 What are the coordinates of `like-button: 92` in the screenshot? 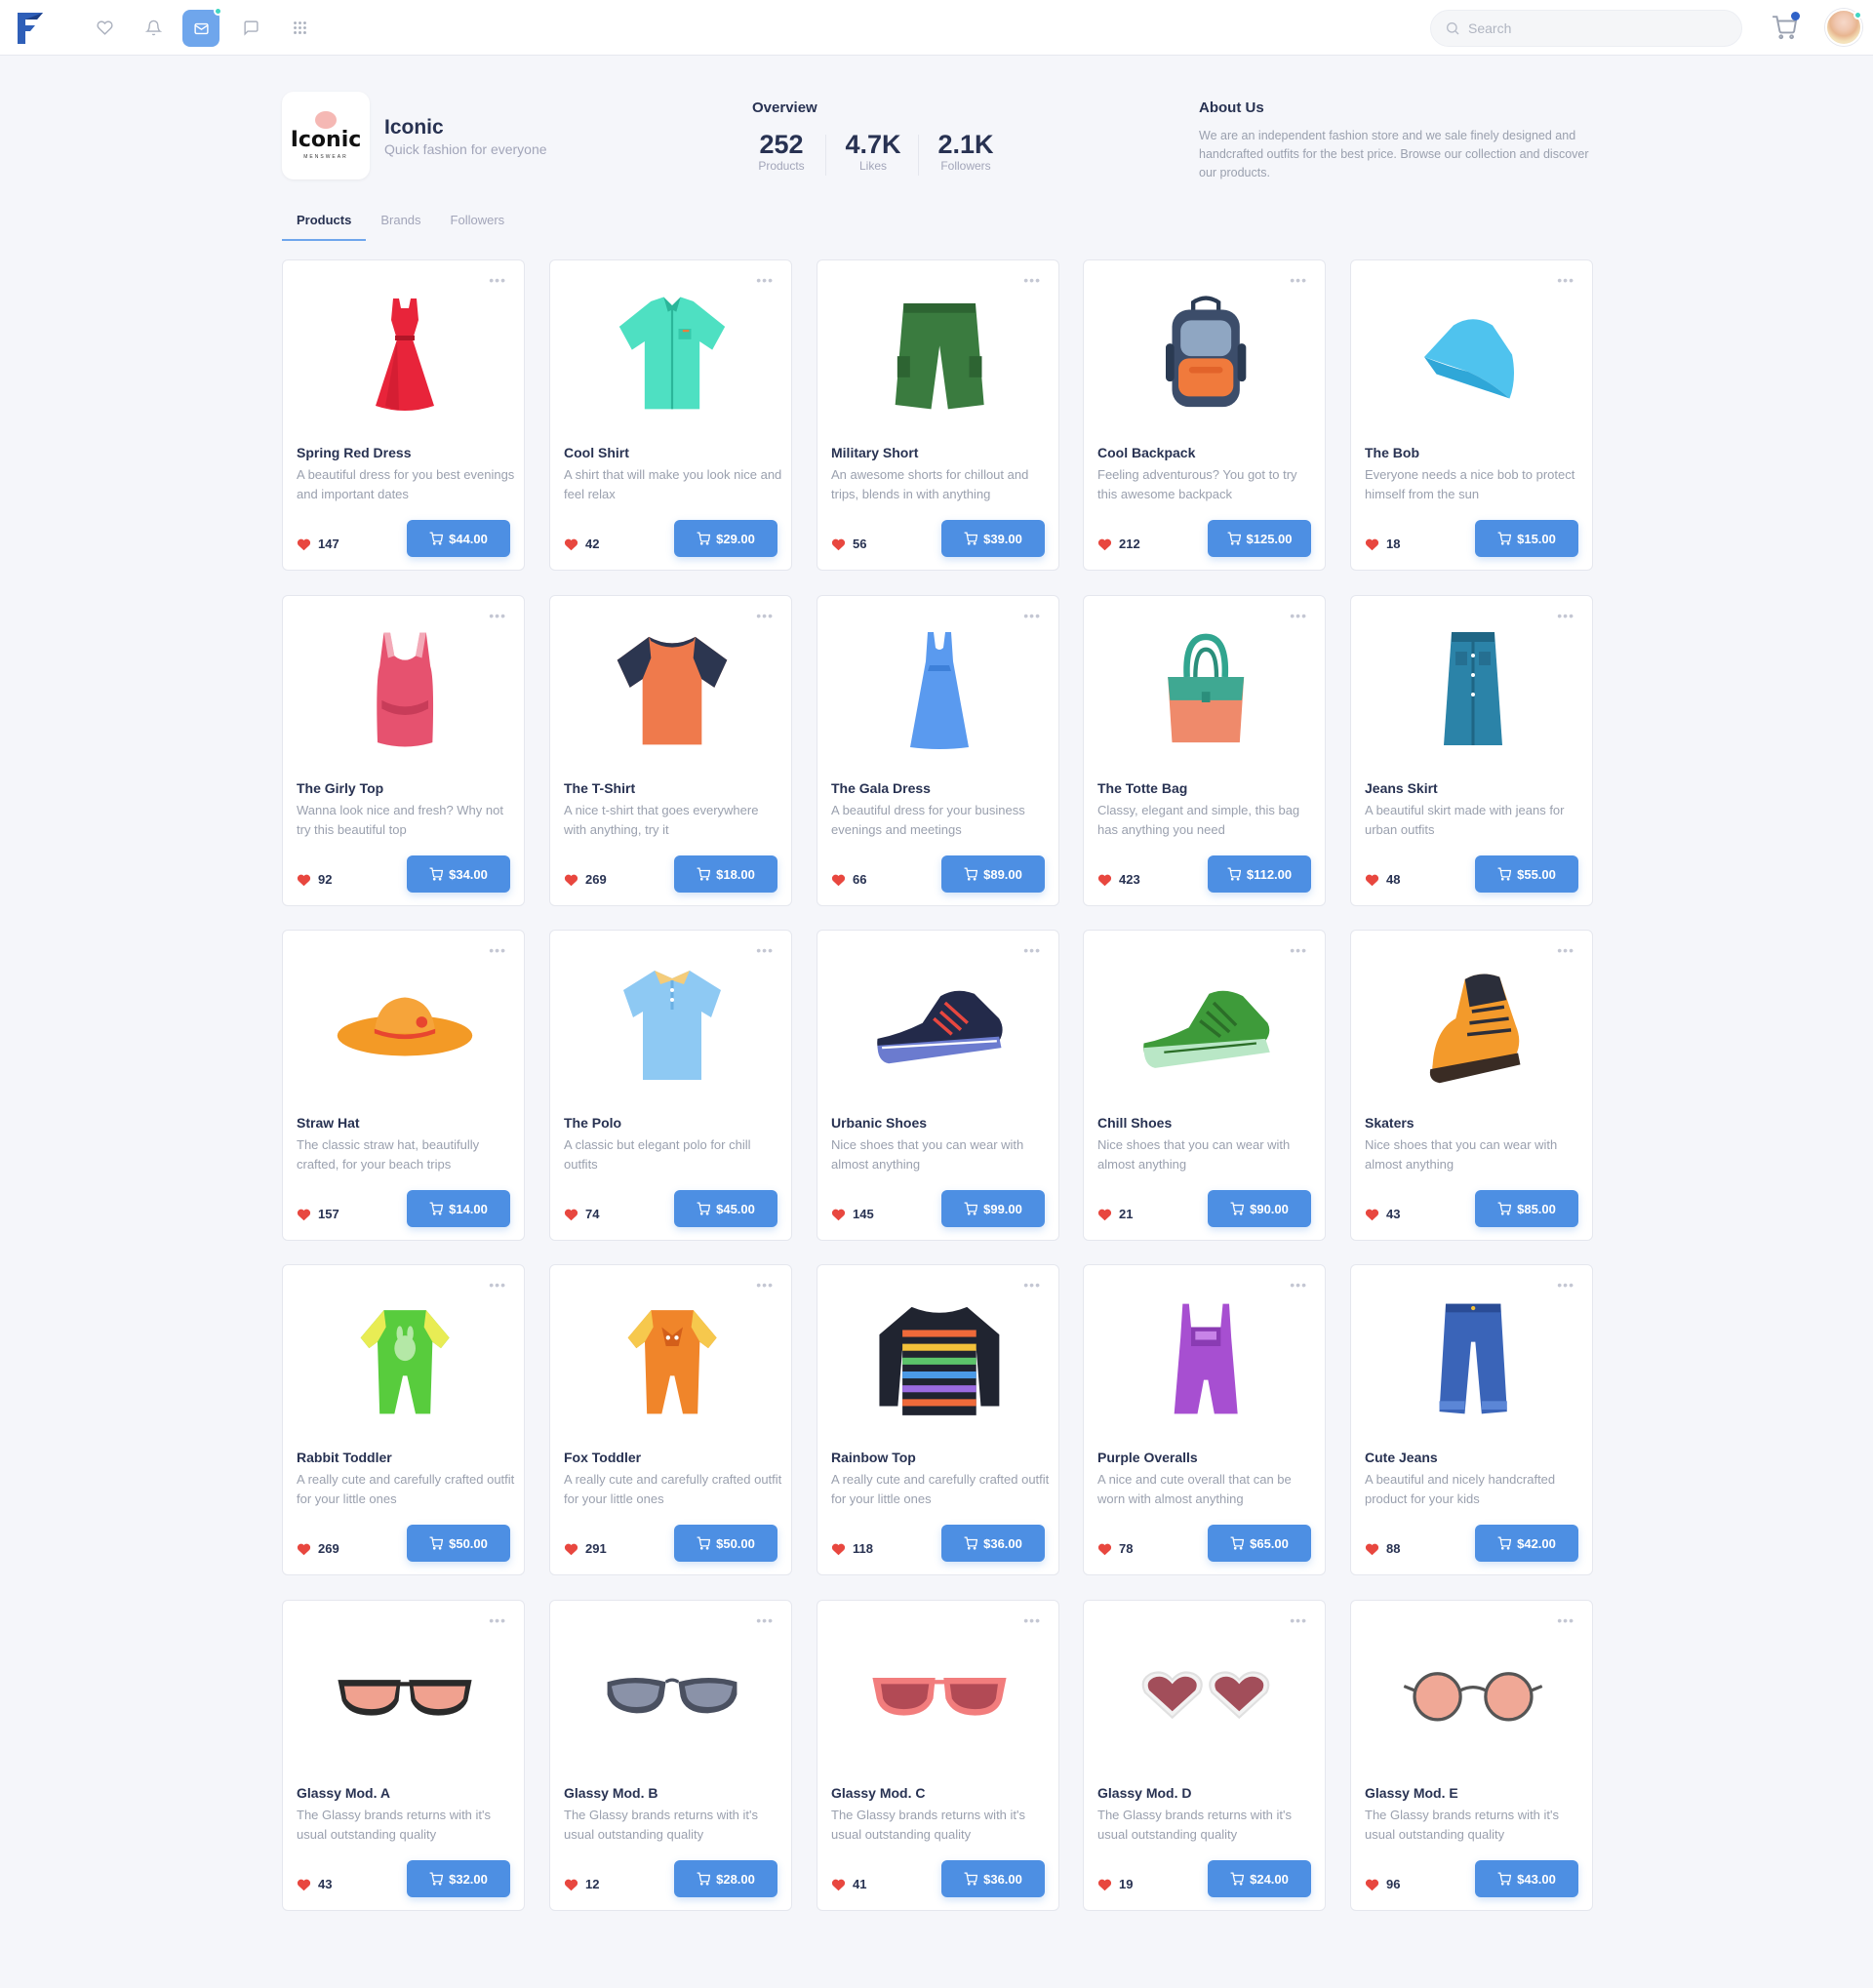 It's located at (314, 879).